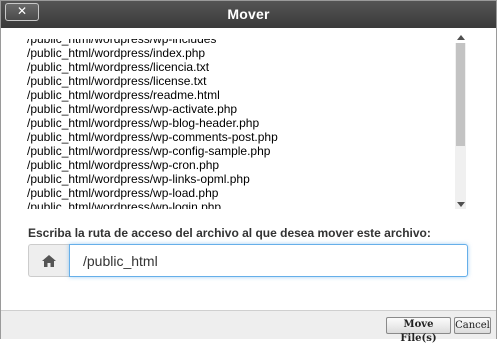 This screenshot has width=497, height=346. Describe the element at coordinates (248, 327) in the screenshot. I see `dialog-footer: Move File(s) Cancel` at that location.